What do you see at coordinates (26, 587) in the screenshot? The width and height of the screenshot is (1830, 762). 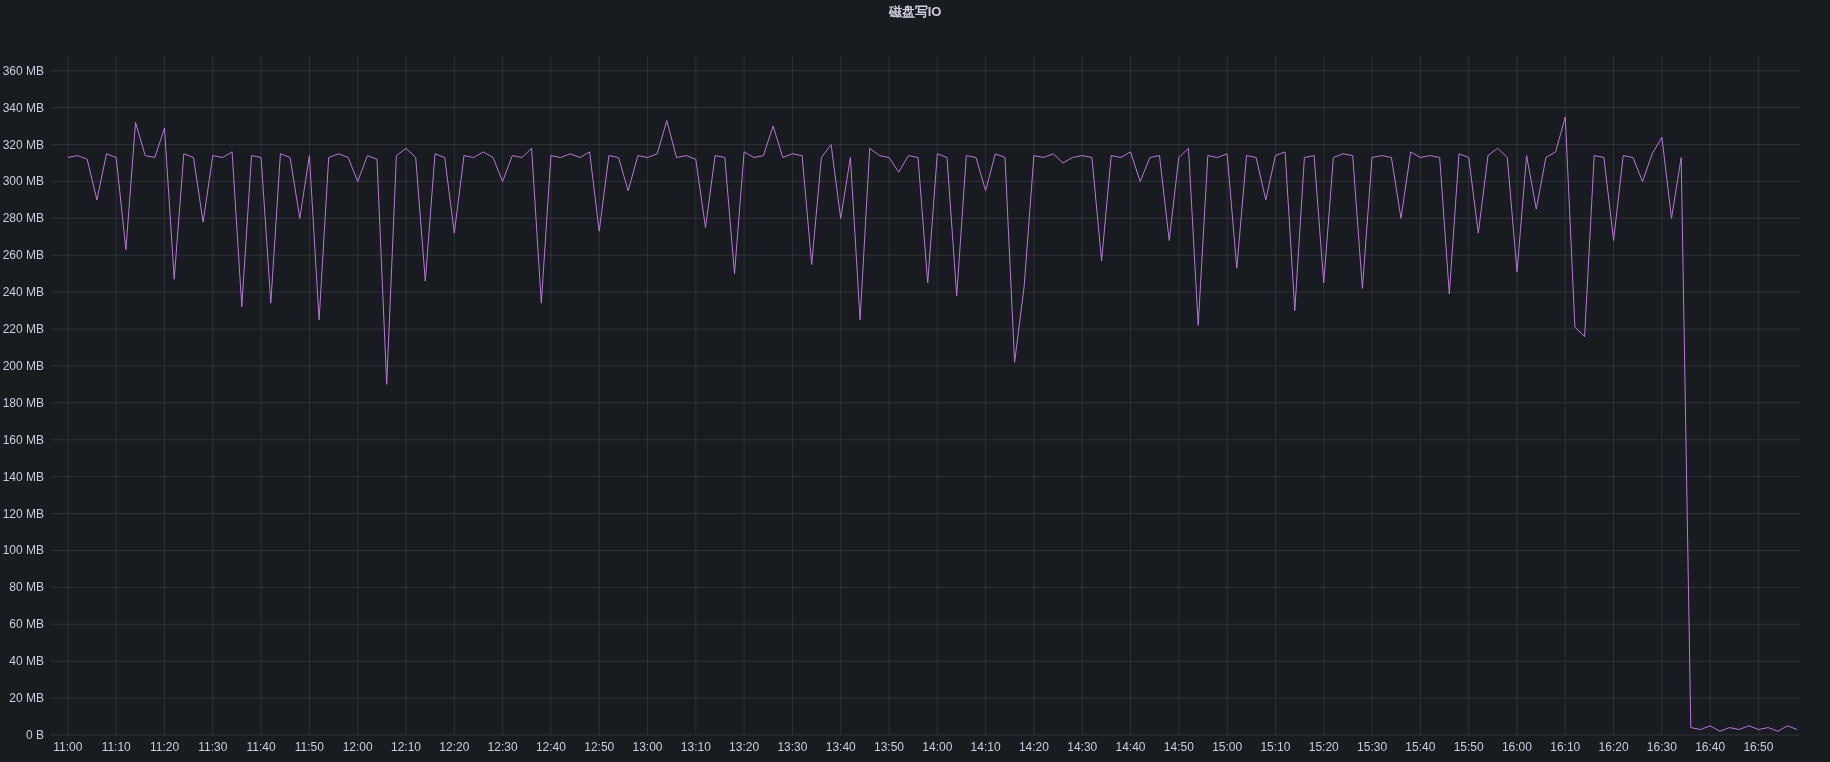 I see `y-axis-label: 80 MB` at bounding box center [26, 587].